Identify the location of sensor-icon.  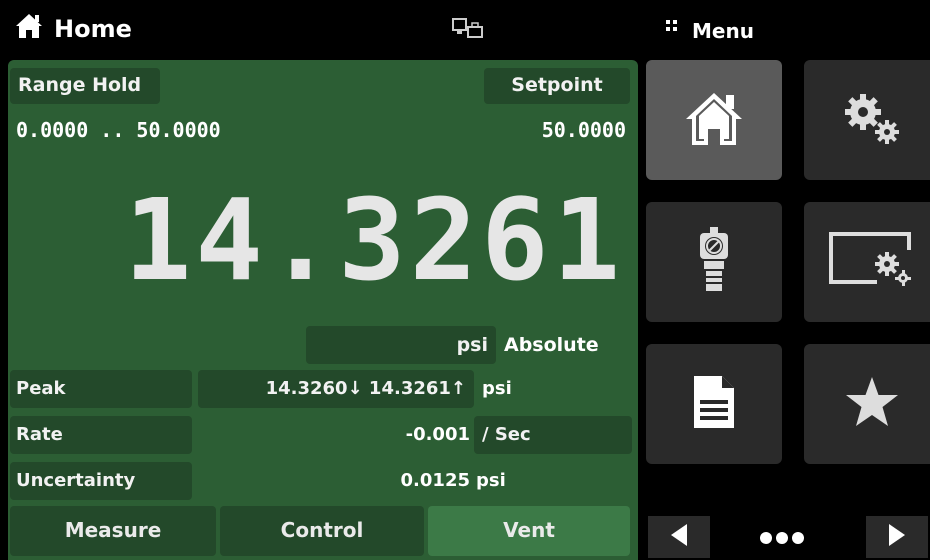
(714, 262).